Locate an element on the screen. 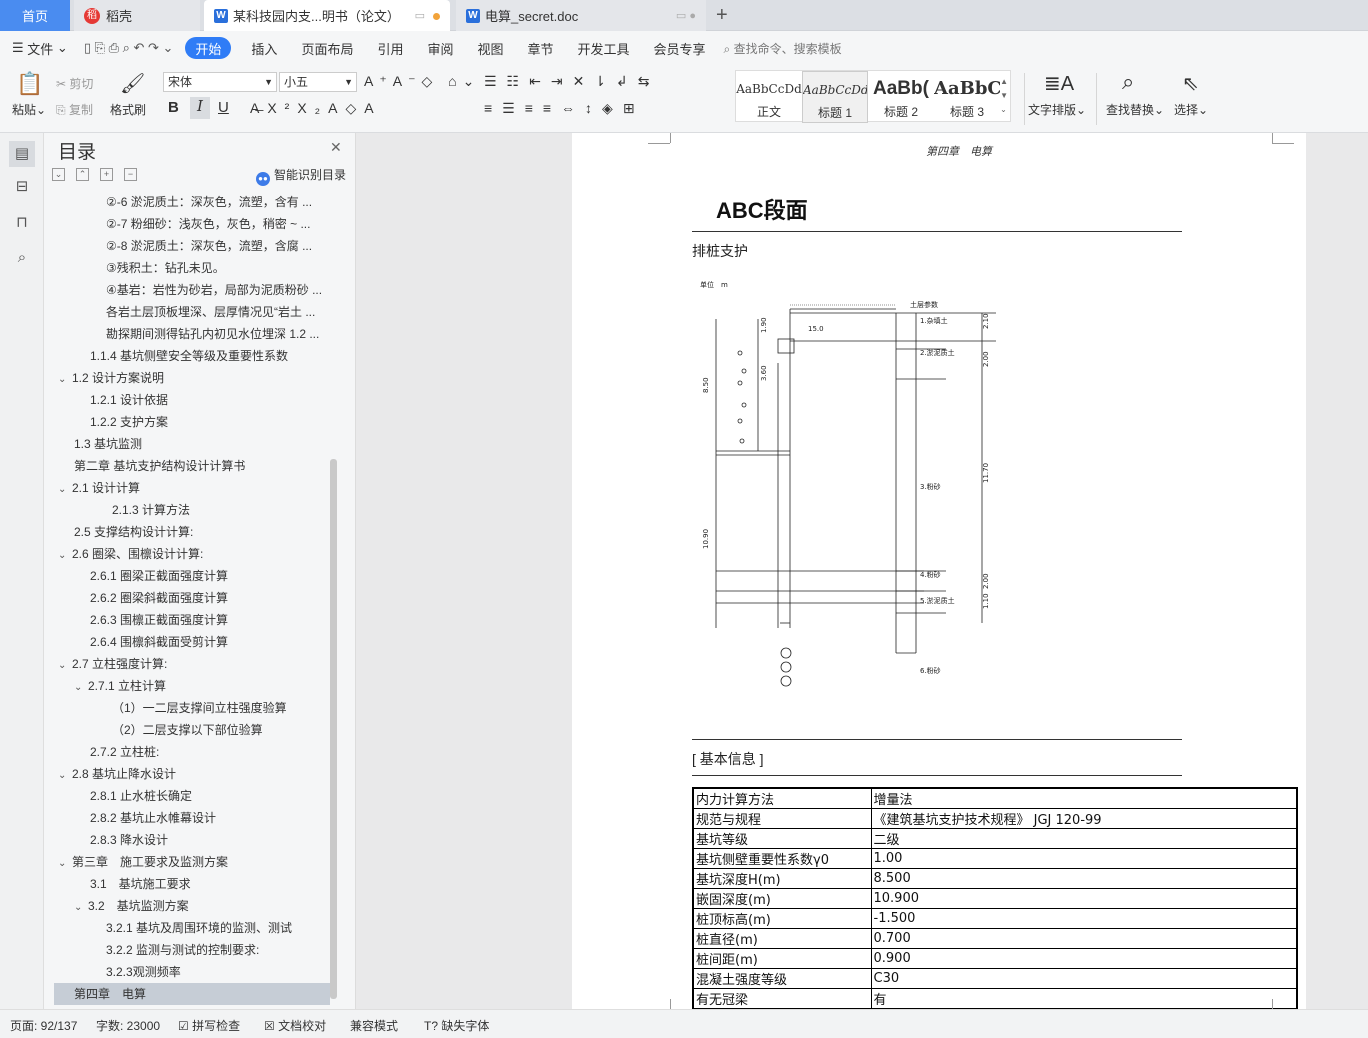  tab-developer: 开发工具 is located at coordinates (604, 48).